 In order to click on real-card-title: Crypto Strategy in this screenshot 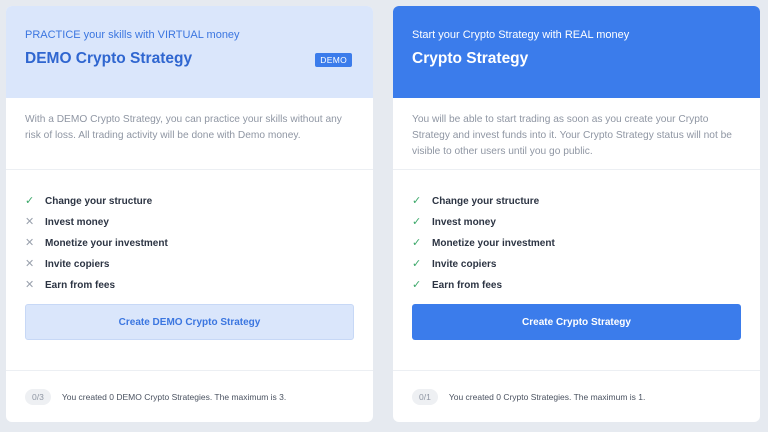, I will do `click(470, 58)`.